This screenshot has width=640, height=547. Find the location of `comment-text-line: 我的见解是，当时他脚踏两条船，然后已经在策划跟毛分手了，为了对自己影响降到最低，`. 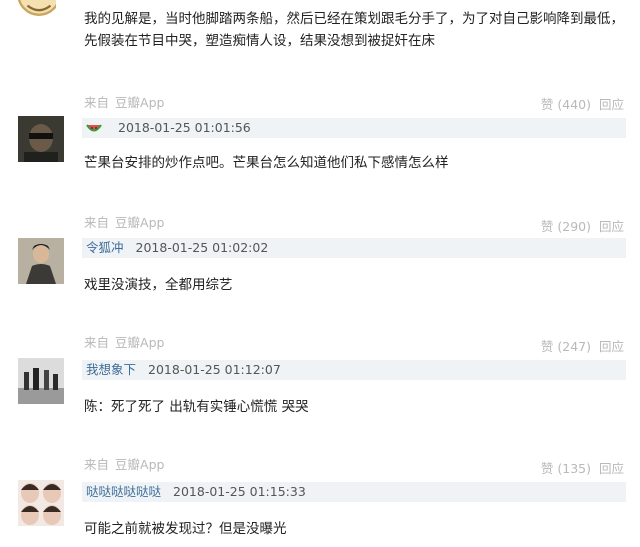

comment-text-line: 我的见解是，当时他脚踏两条船，然后已经在策划跟毛分手了，为了对自己影响降到最低， is located at coordinates (354, 19).